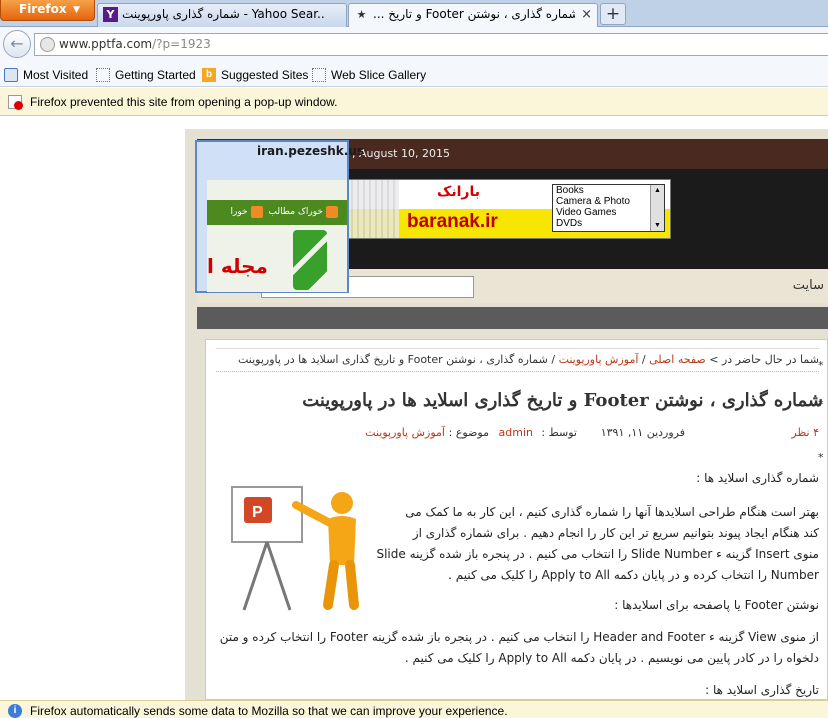 Image resolution: width=828 pixels, height=718 pixels. I want to click on bing-icon: b, so click(209, 75).